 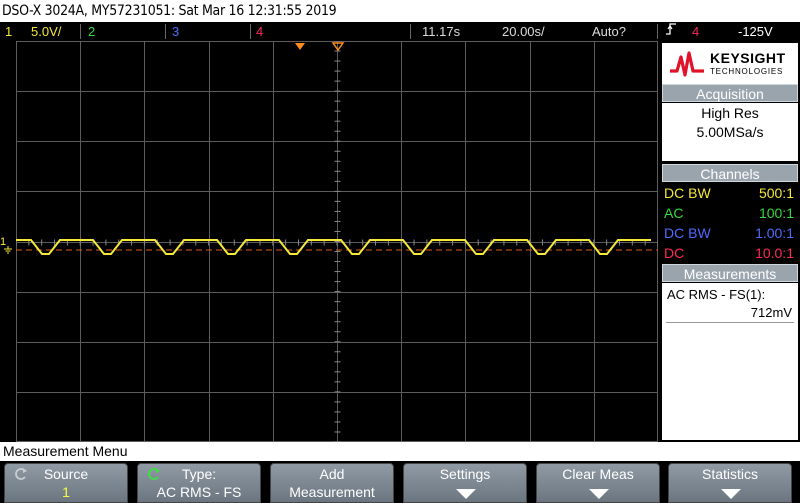 What do you see at coordinates (730, 213) in the screenshot?
I see `channel-row-2: AC 100:1` at bounding box center [730, 213].